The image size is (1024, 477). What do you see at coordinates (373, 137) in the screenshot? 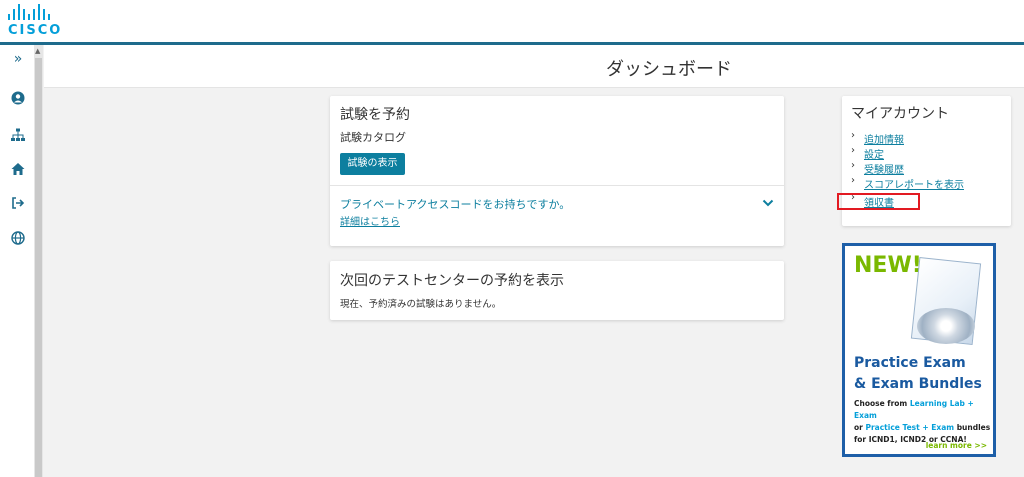
I see `exam-catalog-label: 試験カタログ` at bounding box center [373, 137].